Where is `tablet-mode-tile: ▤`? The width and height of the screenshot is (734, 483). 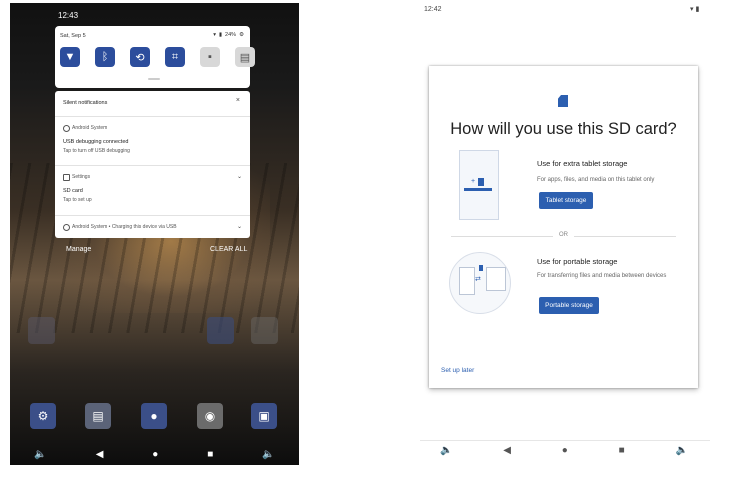
tablet-mode-tile: ▤ is located at coordinates (245, 57).